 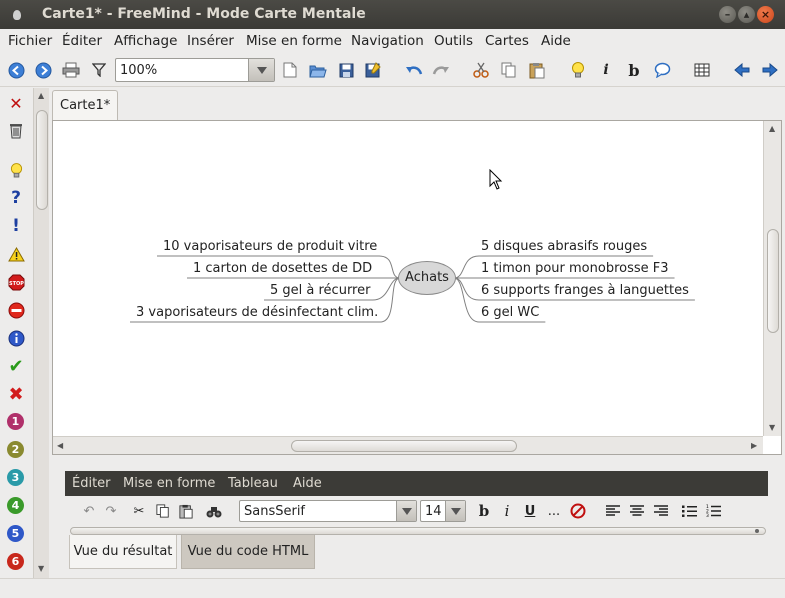 I want to click on editor-italic-button: i, so click(x=507, y=511).